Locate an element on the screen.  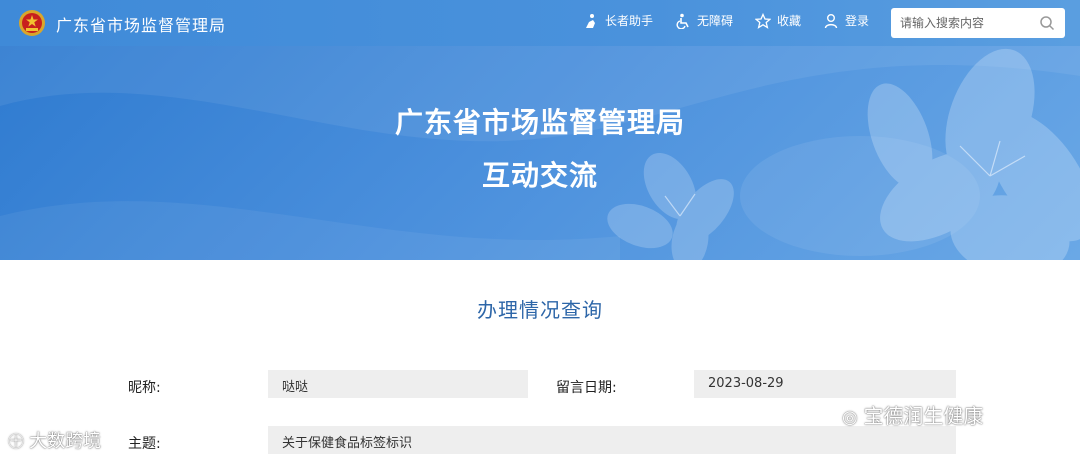
search-input is located at coordinates (970, 23).